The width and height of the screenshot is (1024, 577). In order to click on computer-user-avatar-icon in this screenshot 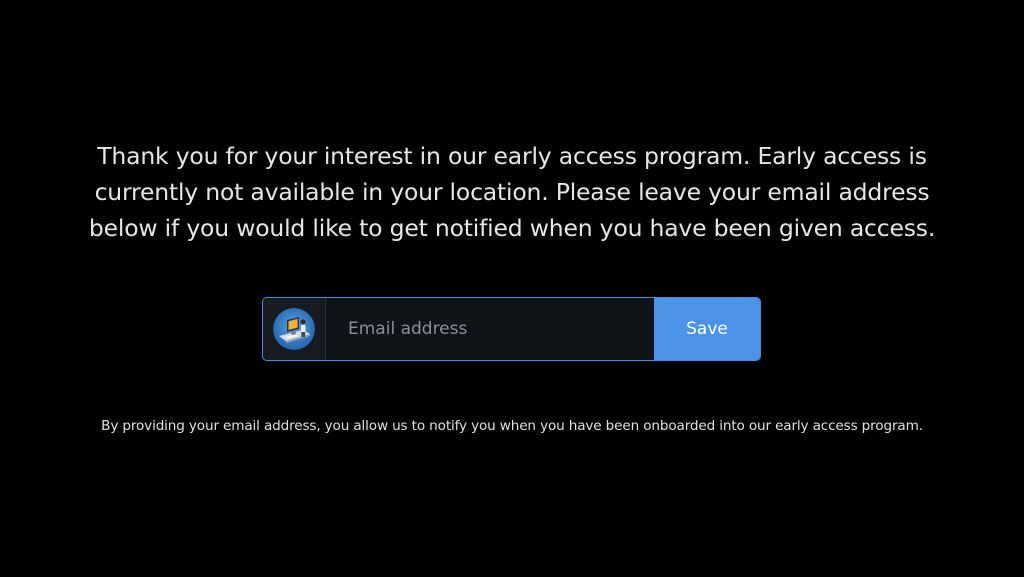, I will do `click(294, 329)`.